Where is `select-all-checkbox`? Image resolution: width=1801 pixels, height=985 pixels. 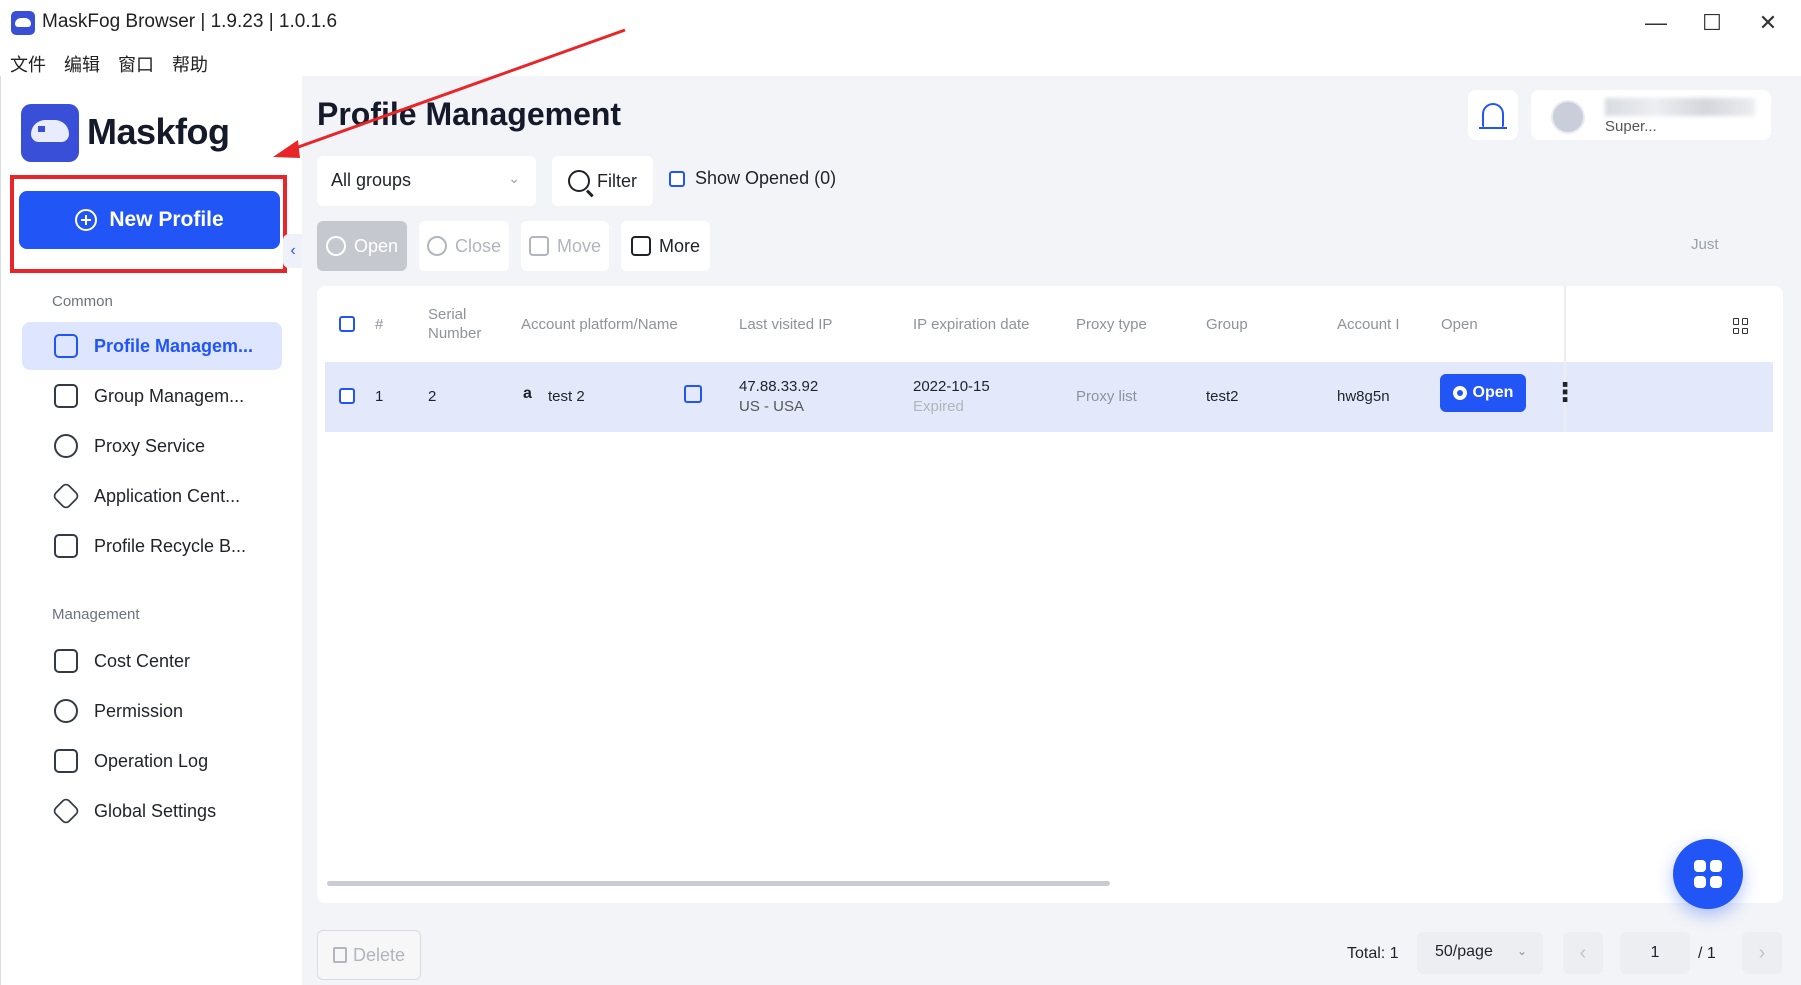 select-all-checkbox is located at coordinates (347, 324).